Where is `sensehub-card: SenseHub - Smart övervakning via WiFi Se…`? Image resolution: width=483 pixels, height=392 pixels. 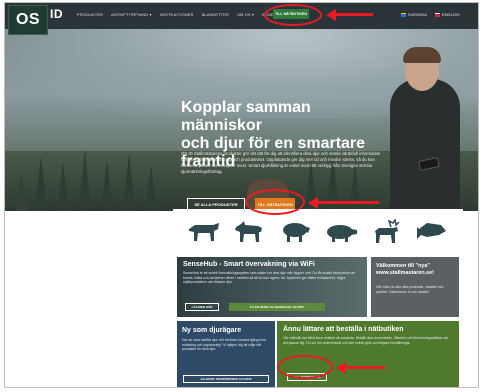 sensehub-card: SenseHub - Smart övervakning via WiFi Se… is located at coordinates (272, 287).